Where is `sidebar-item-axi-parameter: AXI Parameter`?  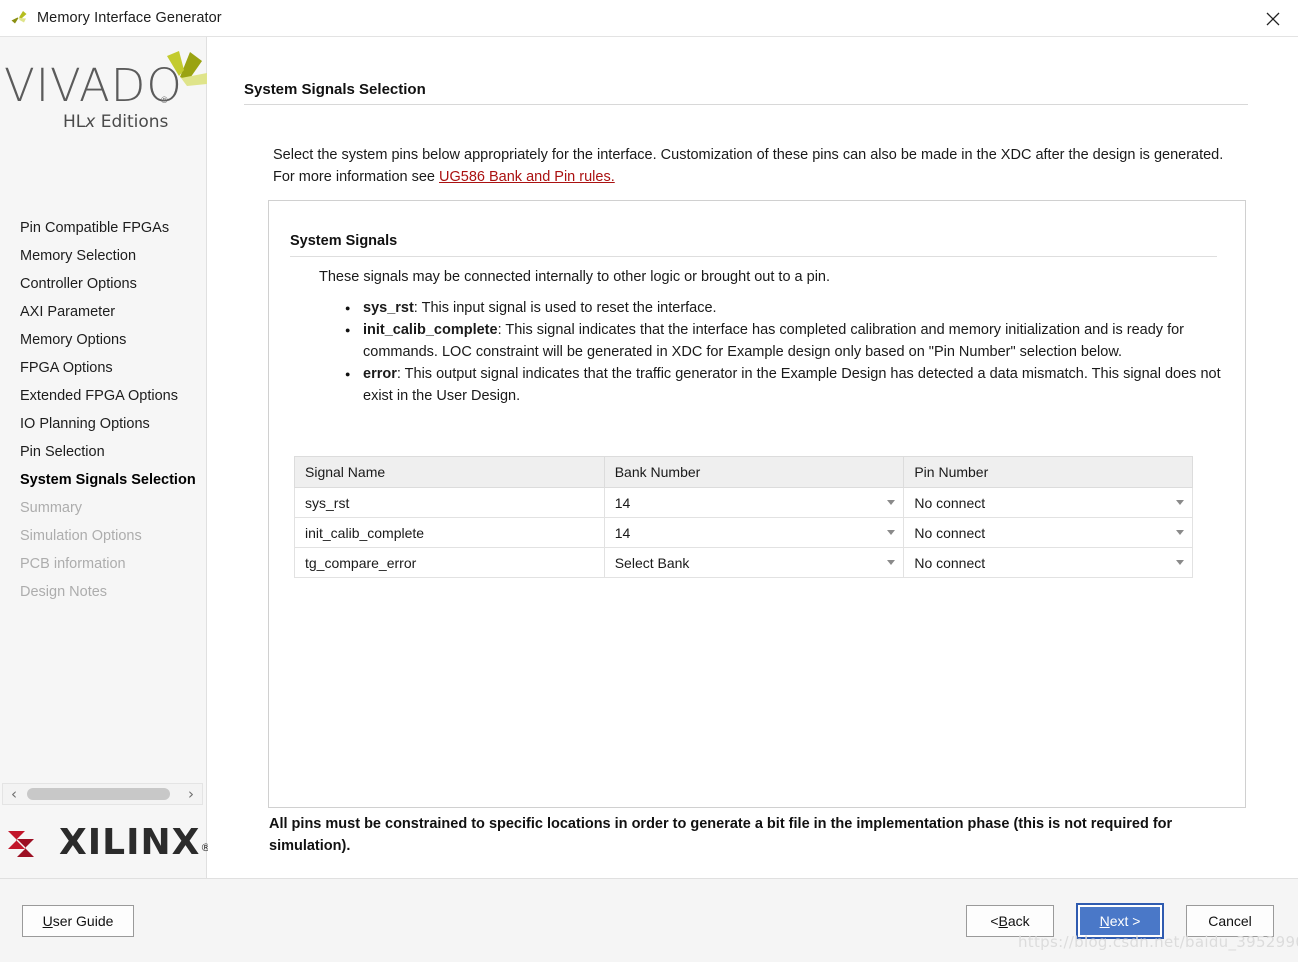 sidebar-item-axi-parameter: AXI Parameter is located at coordinates (103, 312).